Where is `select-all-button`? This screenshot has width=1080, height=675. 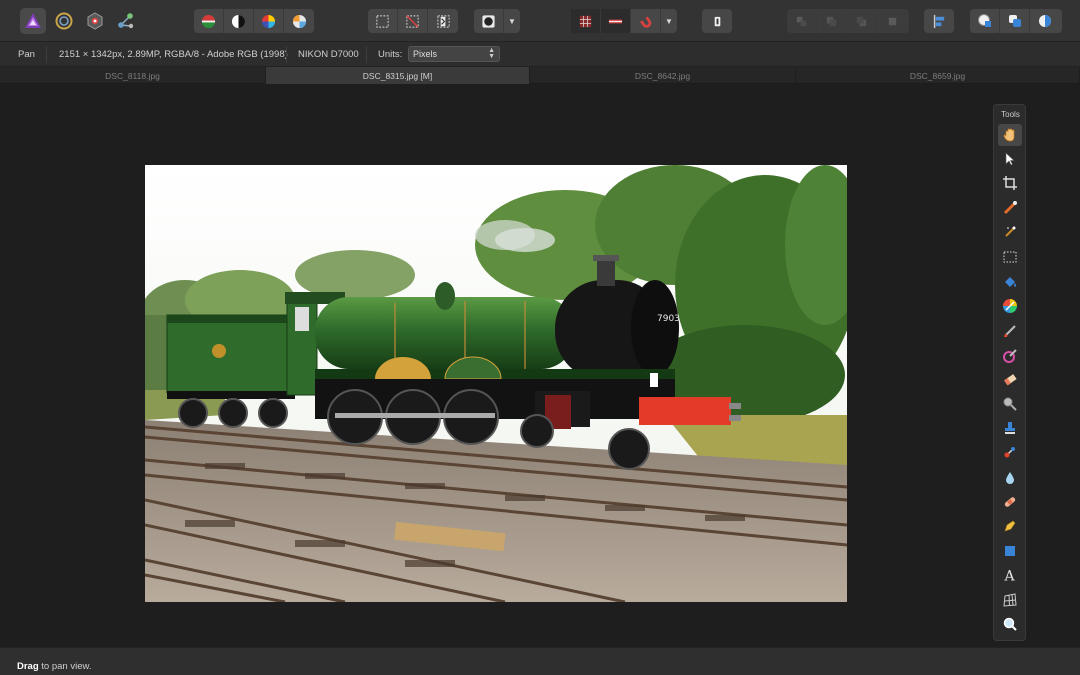 select-all-button is located at coordinates (383, 21).